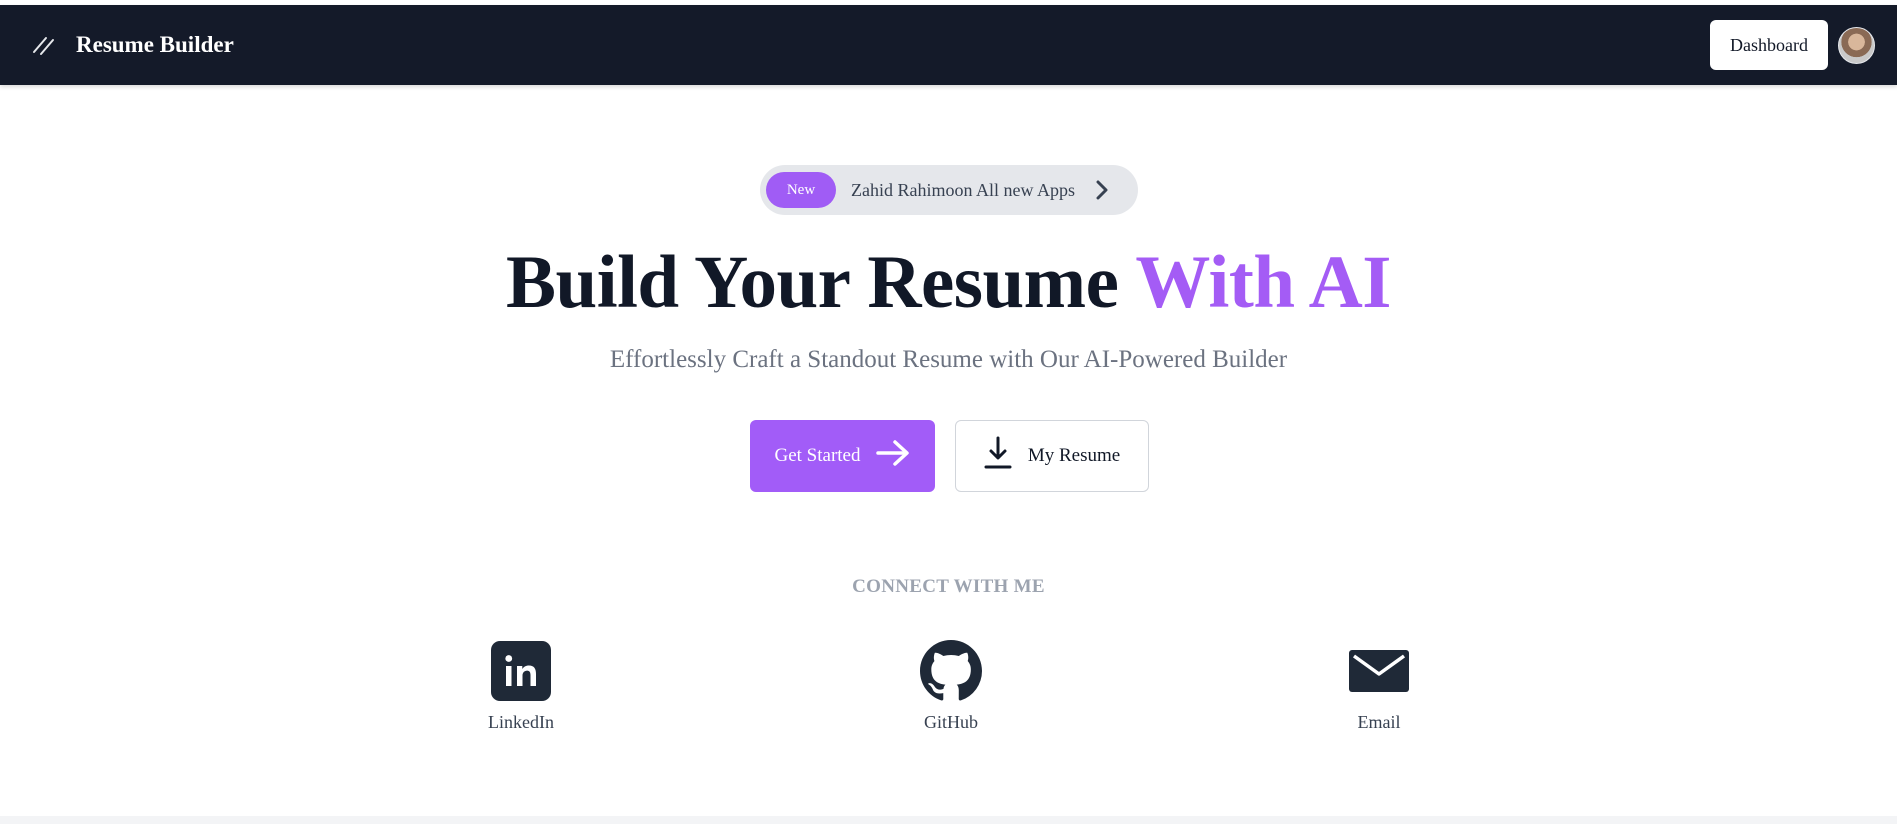 This screenshot has width=1897, height=824. What do you see at coordinates (812, 282) in the screenshot?
I see `headline-main: Build Your Resume` at bounding box center [812, 282].